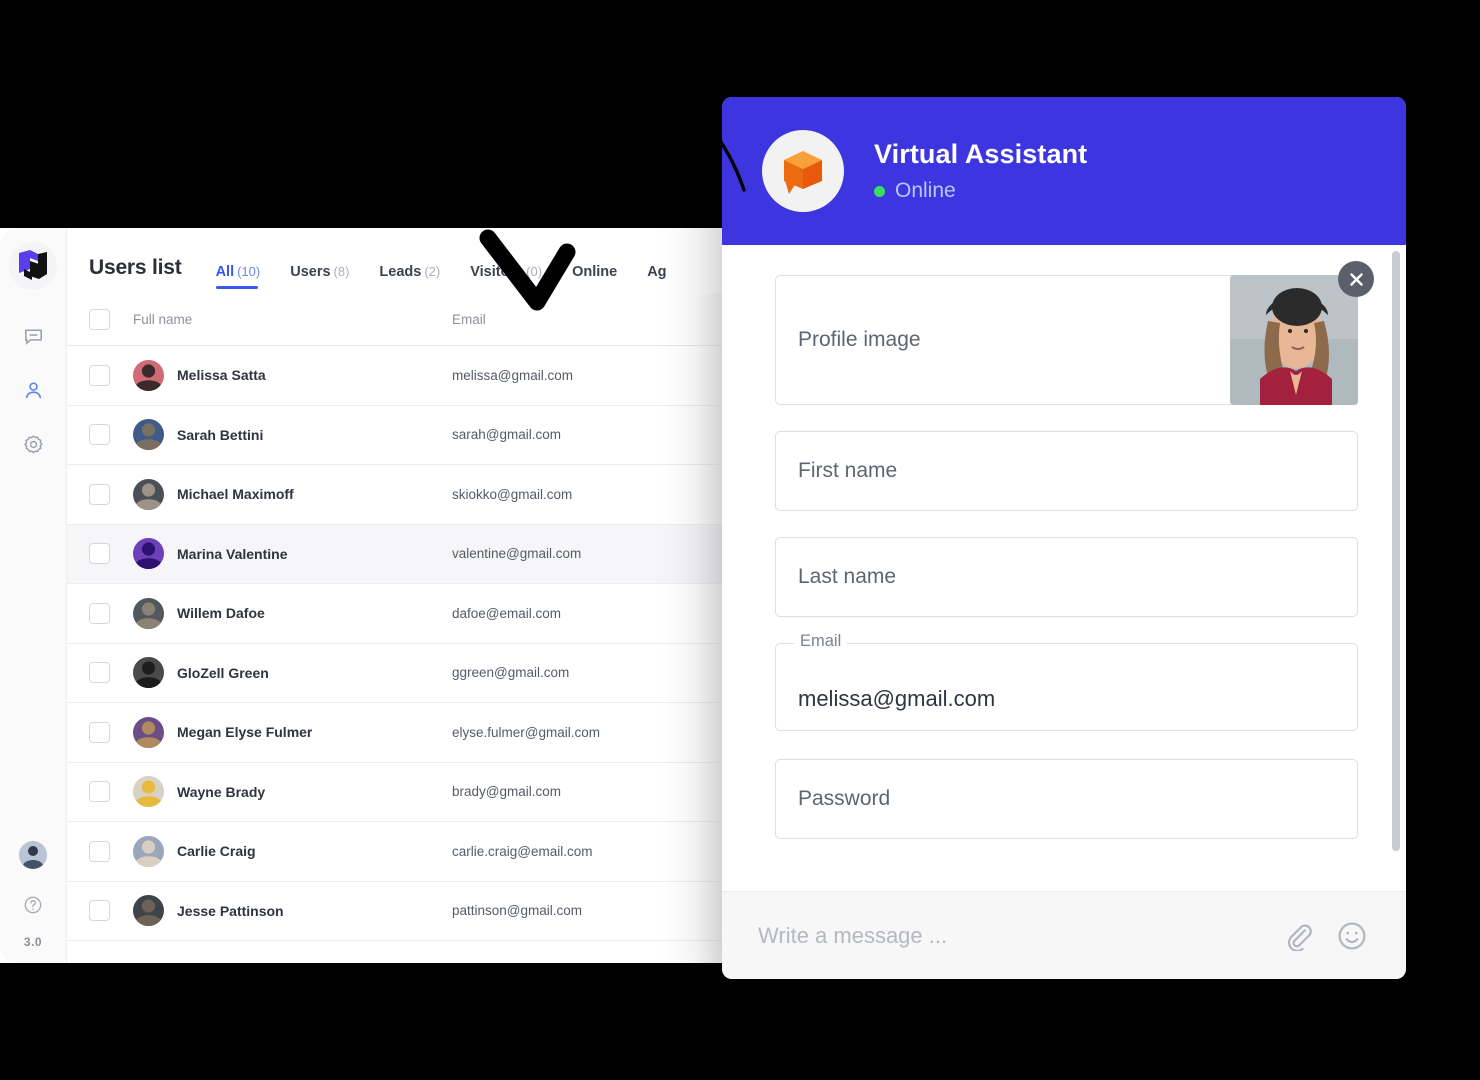  I want to click on table-row: Michael Maximoff skiokko@gmail.com, so click(404, 495).